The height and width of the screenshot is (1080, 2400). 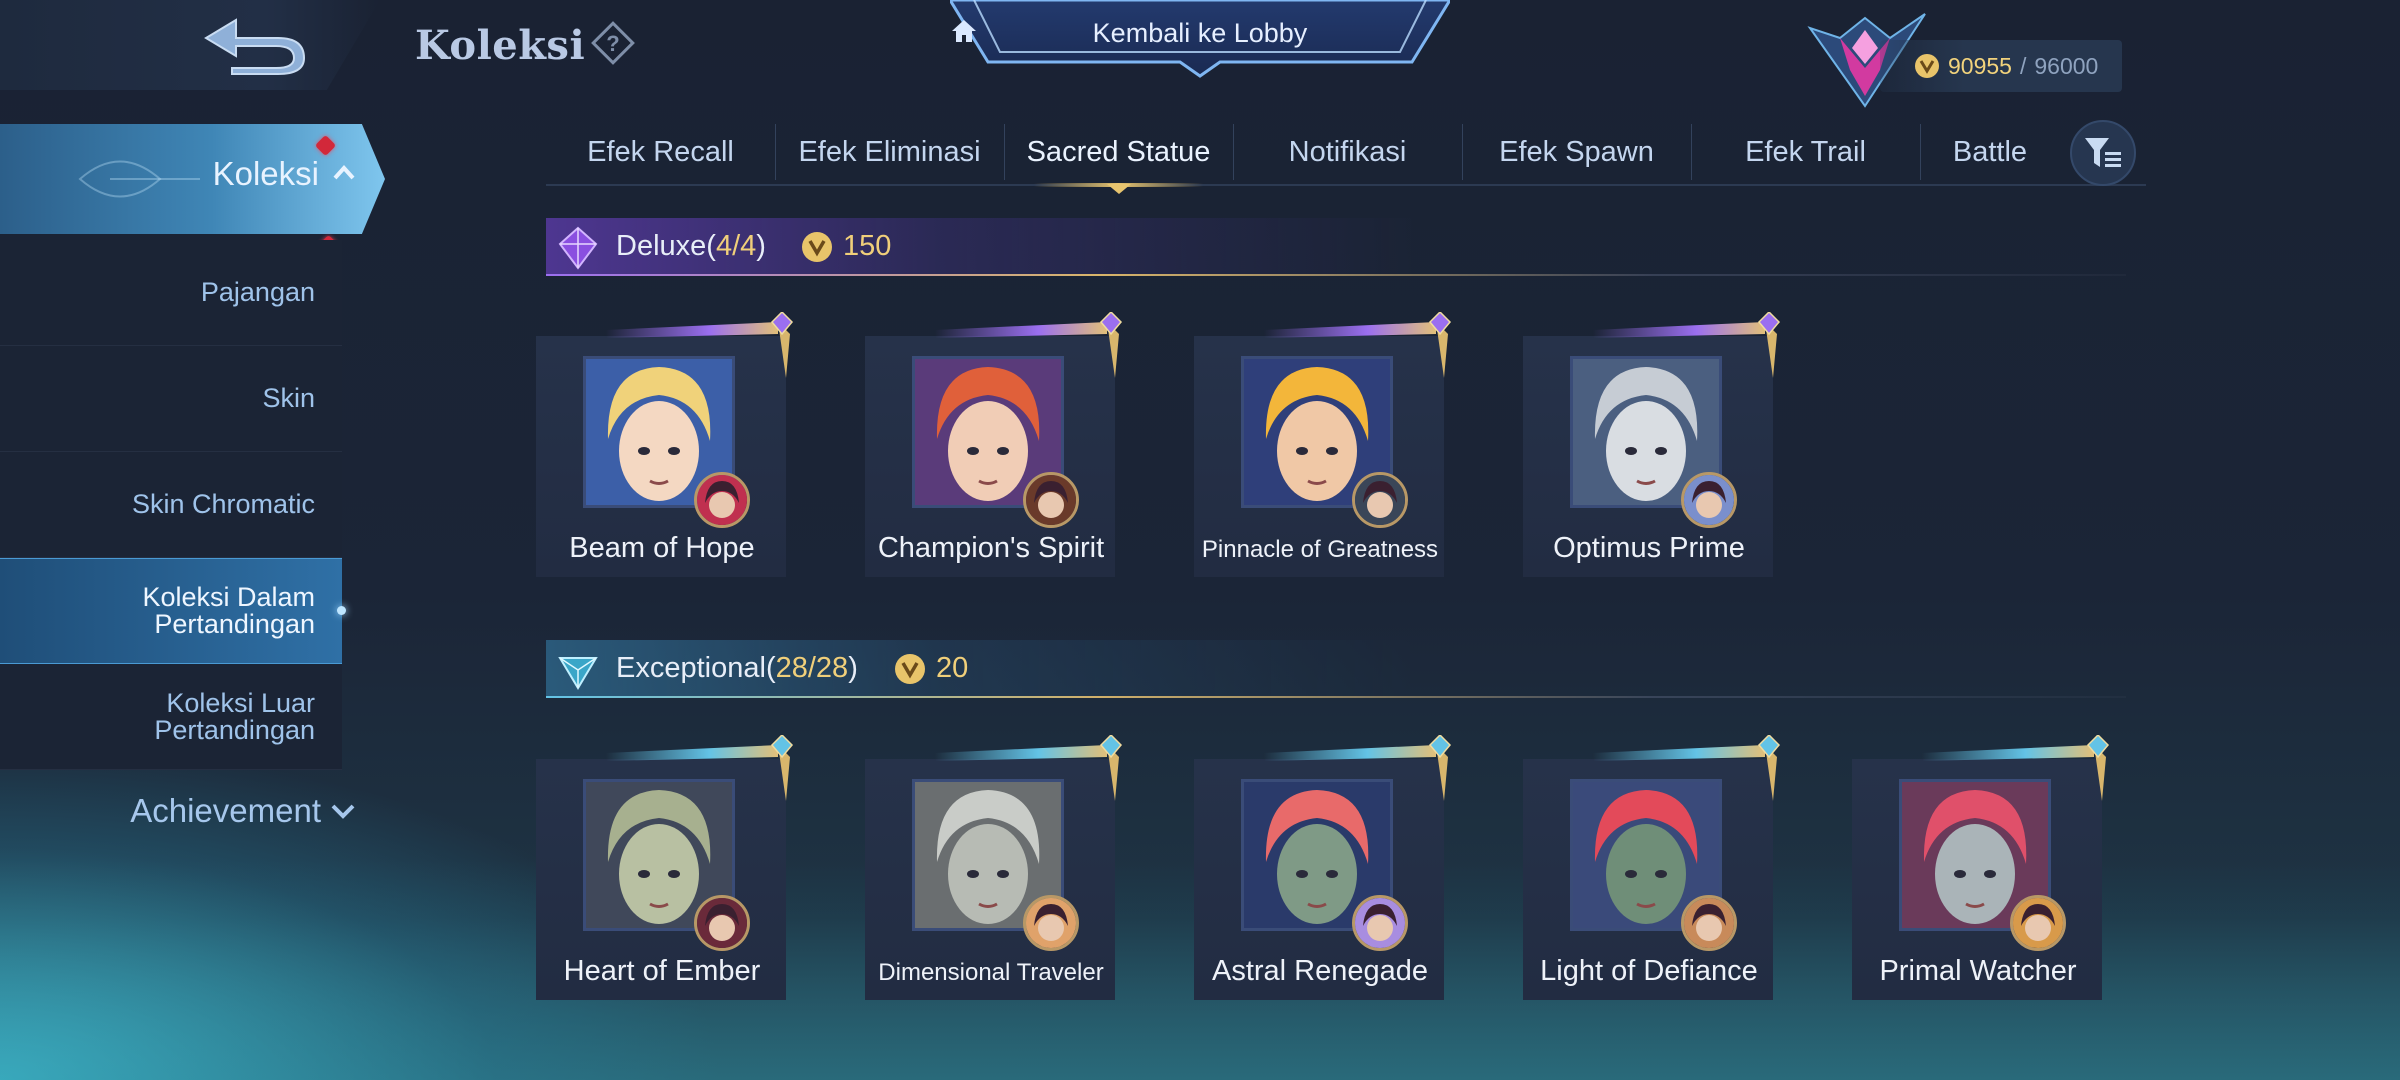 I want to click on statue-card-heart-of-ember: Heart of Ember, so click(x=665, y=867).